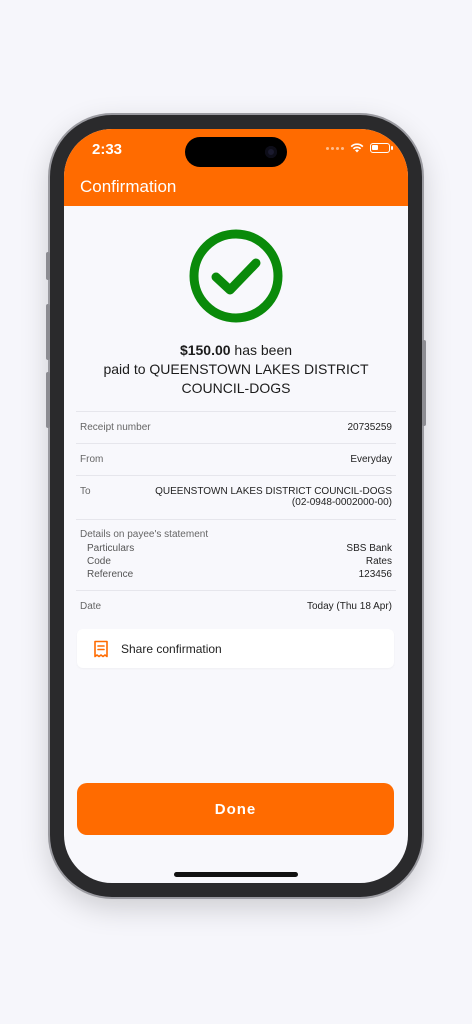 The height and width of the screenshot is (1024, 472). I want to click on top-bar: 2:33 Confirmation, so click(236, 167).